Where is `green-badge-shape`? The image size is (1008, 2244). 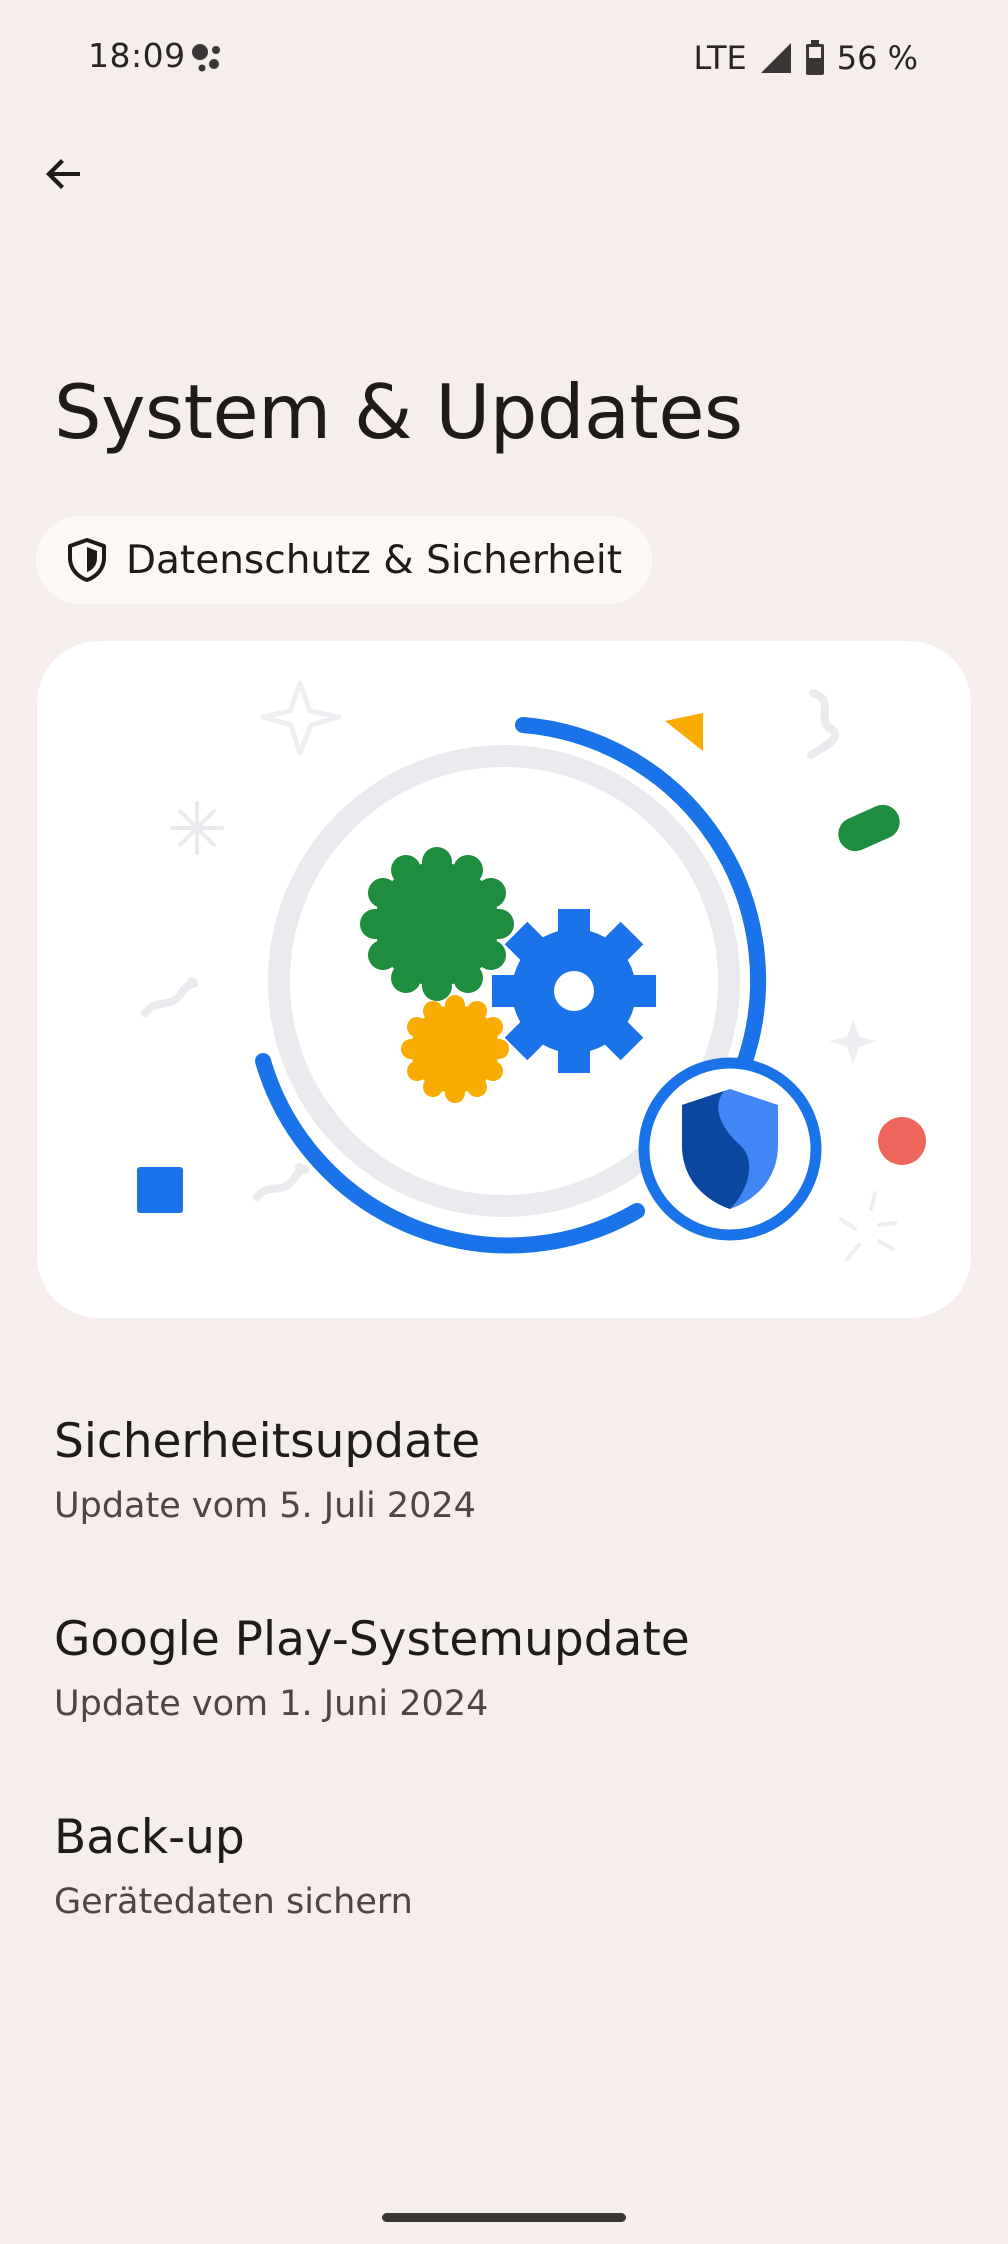
green-badge-shape is located at coordinates (437, 924).